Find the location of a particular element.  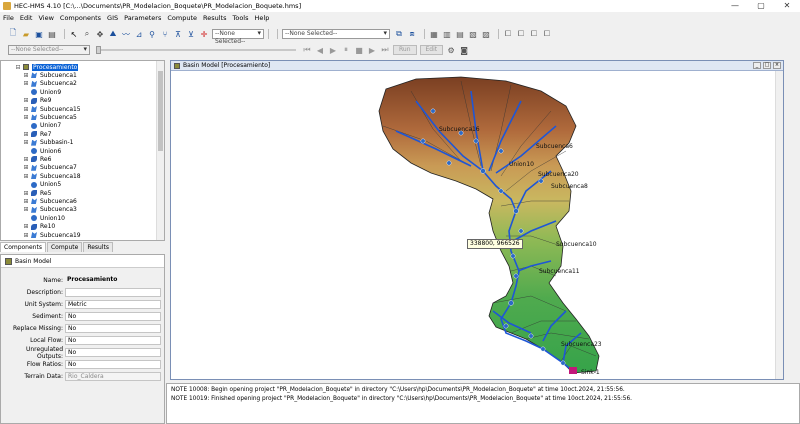

map-maximize-button: □ is located at coordinates (767, 65).